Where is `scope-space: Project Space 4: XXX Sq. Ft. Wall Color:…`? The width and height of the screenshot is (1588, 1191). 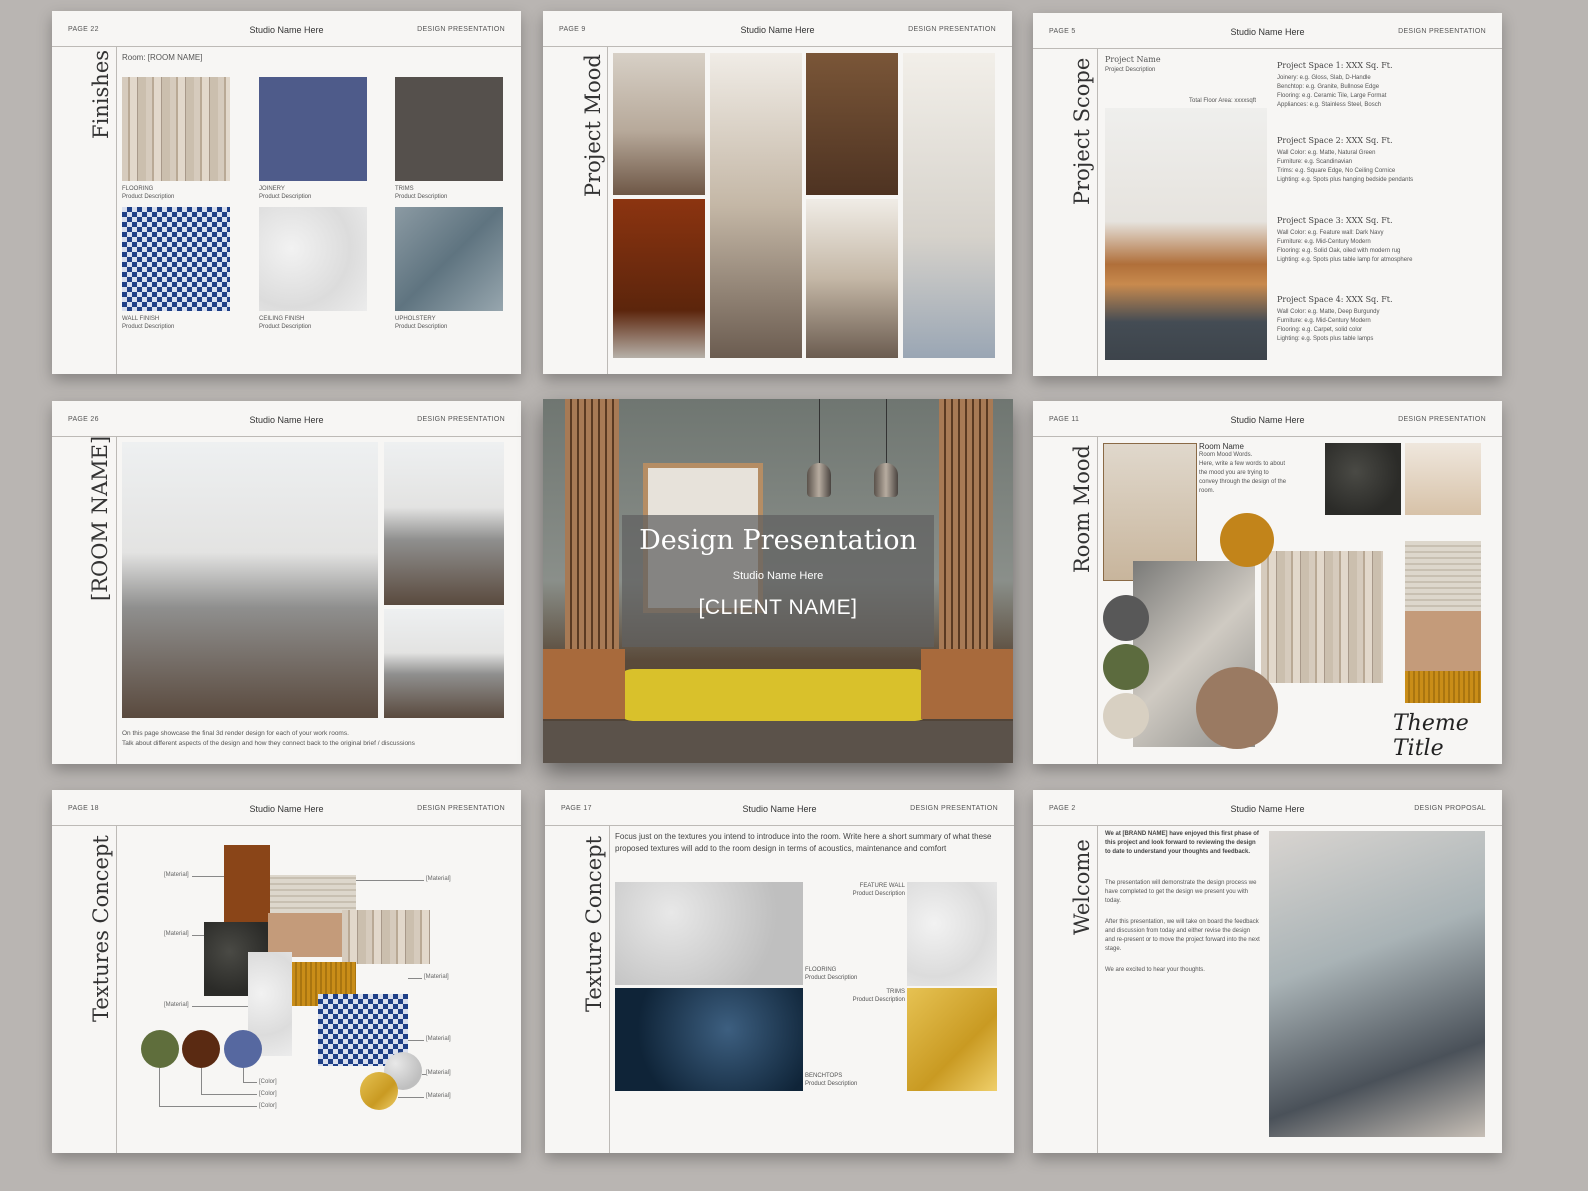
scope-space: Project Space 4: XXX Sq. Ft. Wall Color:… is located at coordinates (1335, 318).